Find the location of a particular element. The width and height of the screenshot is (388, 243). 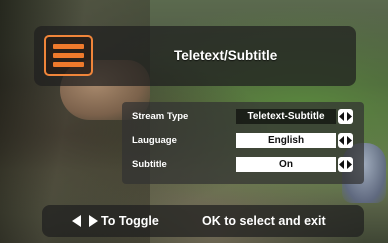

setting-value: English is located at coordinates (286, 140).